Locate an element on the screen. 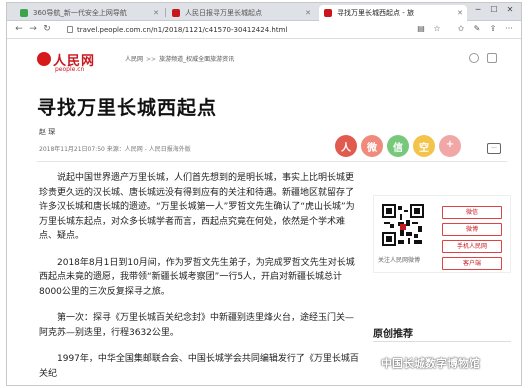  tab-people-daily: 人民日报寻万里长城起点 ✕ is located at coordinates (241, 13).